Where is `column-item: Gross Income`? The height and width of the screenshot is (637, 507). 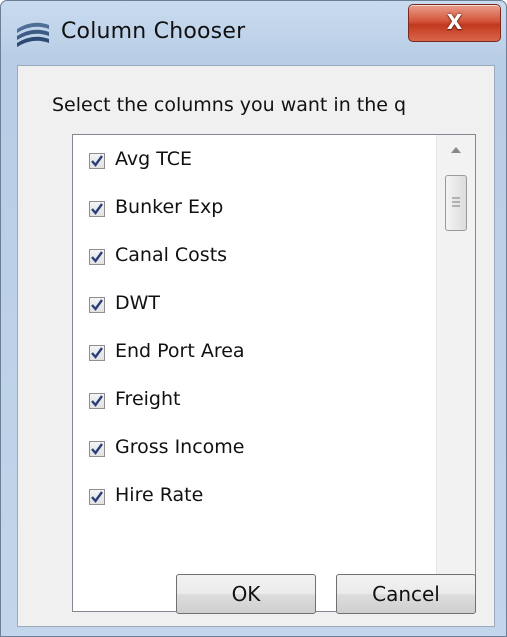
column-item: Gross Income is located at coordinates (253, 453).